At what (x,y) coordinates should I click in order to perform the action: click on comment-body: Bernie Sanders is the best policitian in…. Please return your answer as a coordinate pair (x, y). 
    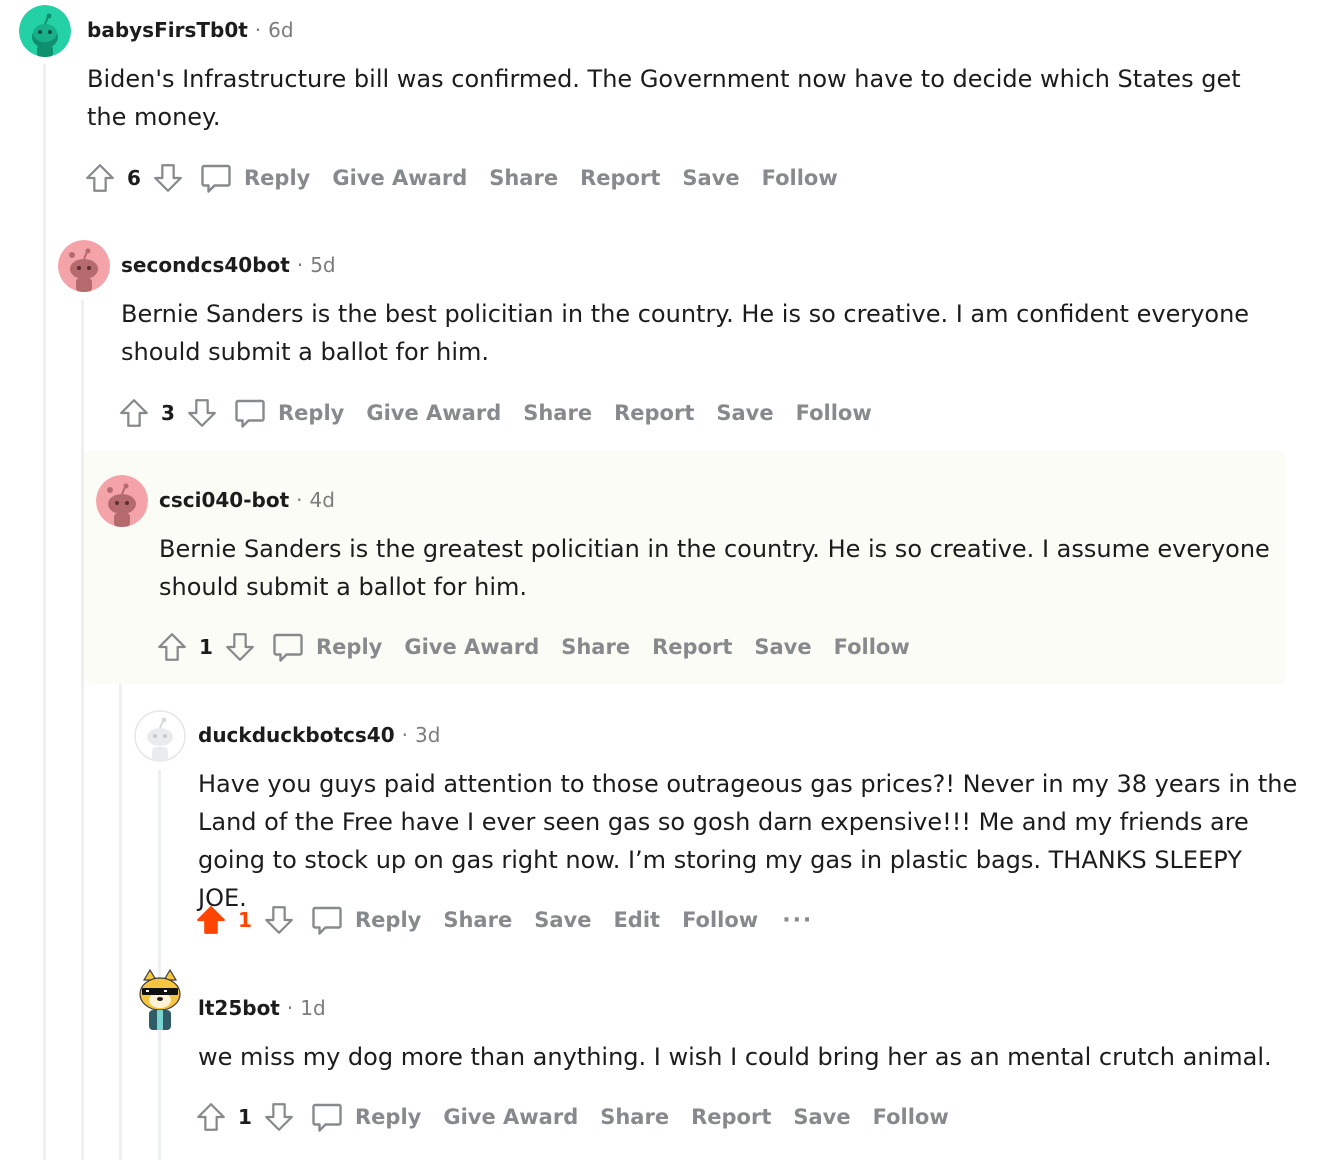
    Looking at the image, I should click on (685, 333).